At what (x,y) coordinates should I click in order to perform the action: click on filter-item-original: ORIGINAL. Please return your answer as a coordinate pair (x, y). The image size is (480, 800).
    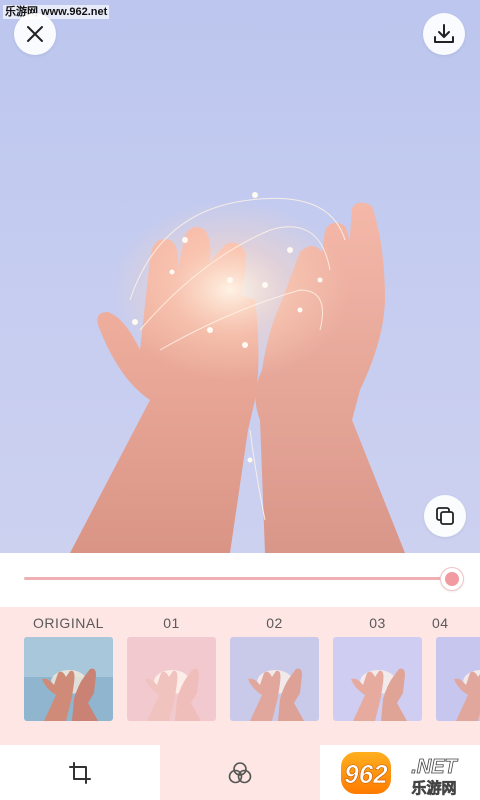
    Looking at the image, I should click on (68, 676).